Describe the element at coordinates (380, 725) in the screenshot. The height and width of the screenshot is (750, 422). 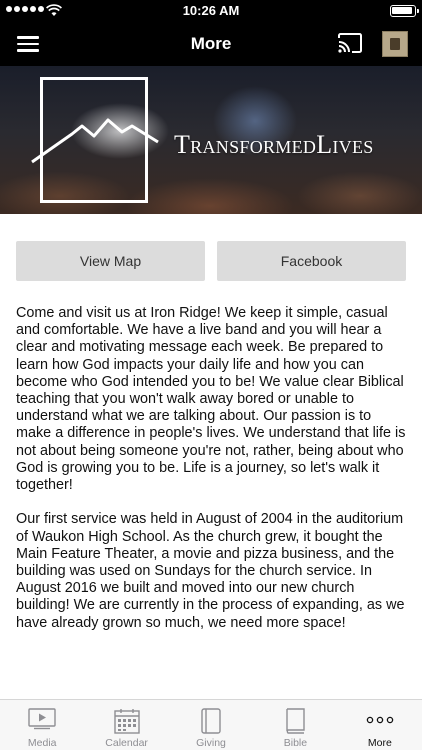
I see `tab-more: More` at that location.